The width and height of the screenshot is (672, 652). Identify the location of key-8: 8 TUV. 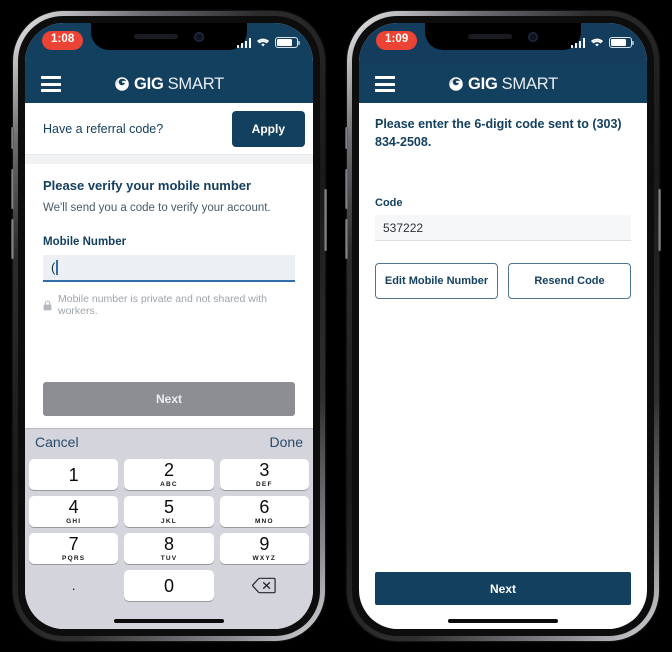
(169, 548).